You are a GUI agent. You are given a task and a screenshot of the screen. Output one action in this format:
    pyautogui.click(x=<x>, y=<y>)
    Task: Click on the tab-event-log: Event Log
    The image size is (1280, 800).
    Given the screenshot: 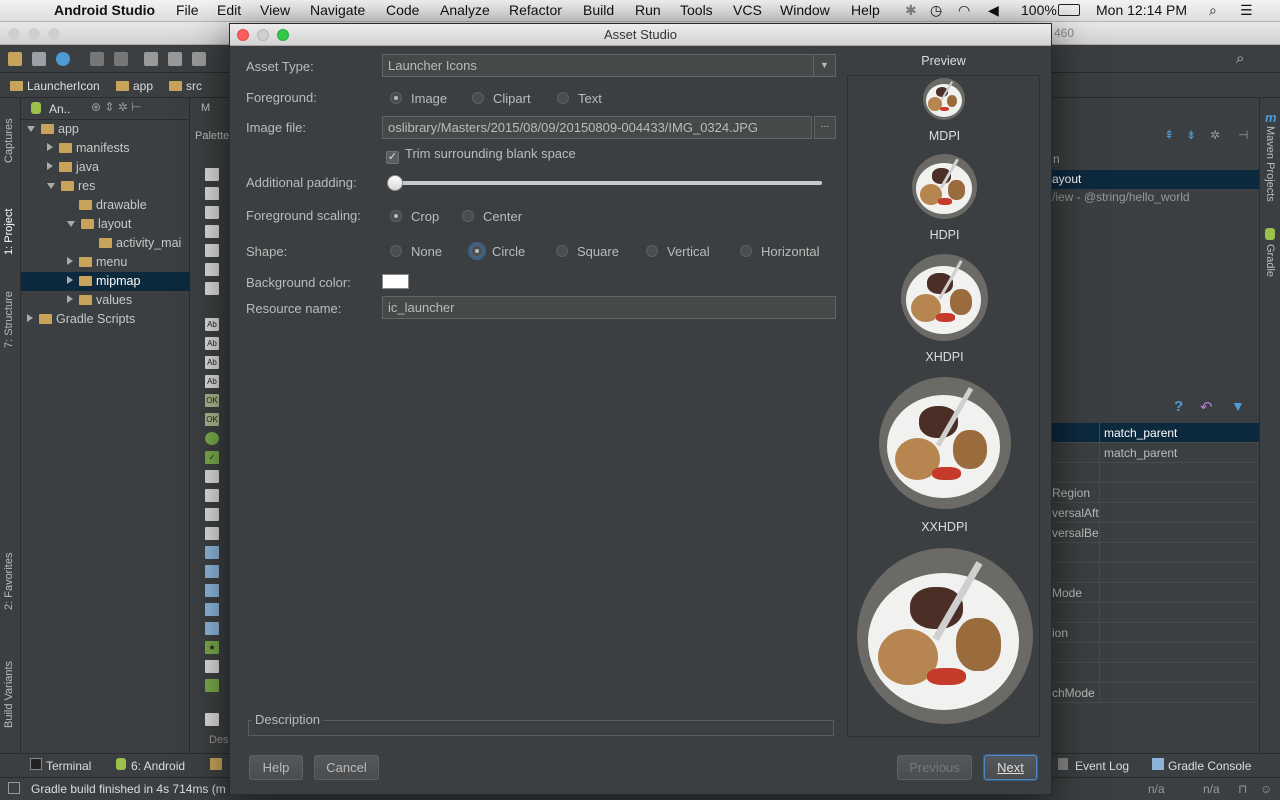 What is the action you would take?
    pyautogui.click(x=1102, y=766)
    